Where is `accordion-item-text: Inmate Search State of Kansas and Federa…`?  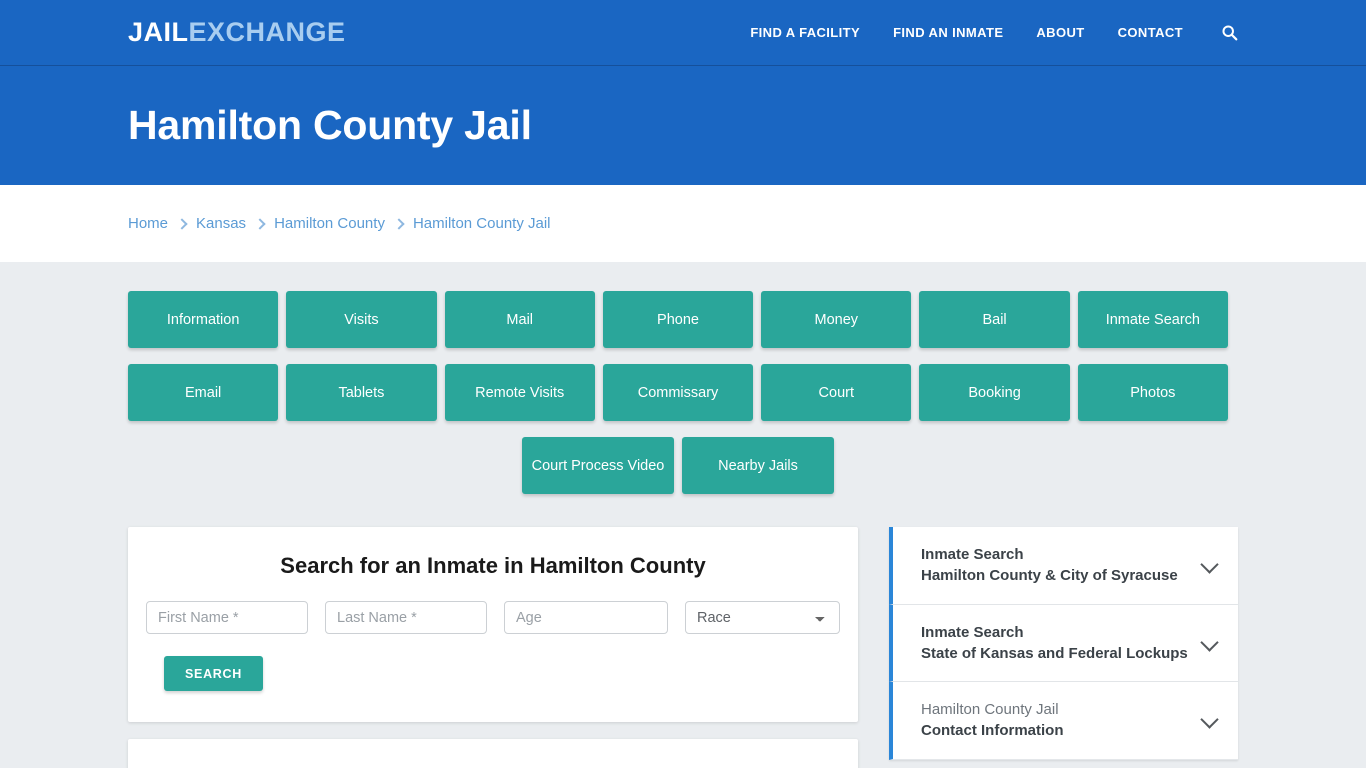 accordion-item-text: Inmate Search State of Kansas and Federa… is located at coordinates (1055, 643).